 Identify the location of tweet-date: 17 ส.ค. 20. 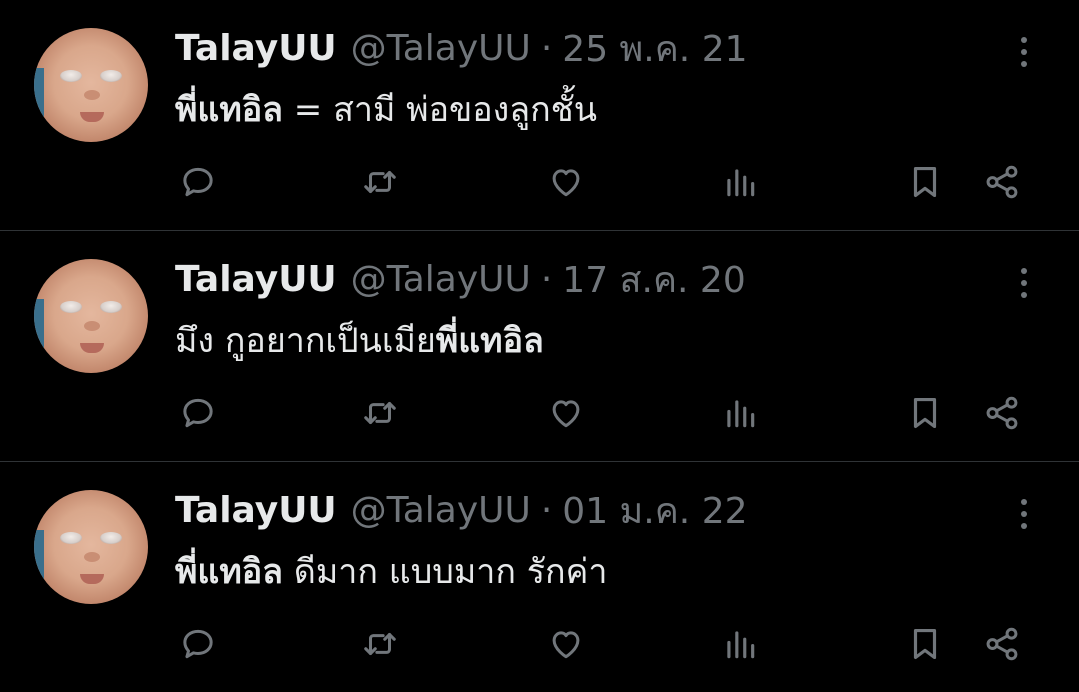
(653, 279).